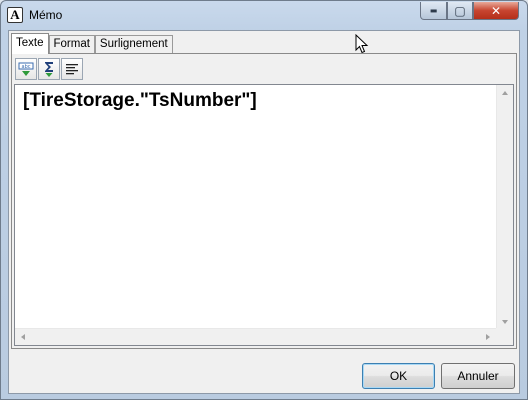 This screenshot has height=400, width=528. Describe the element at coordinates (264, 373) in the screenshot. I see `dialog-footer: OK Annuler` at that location.